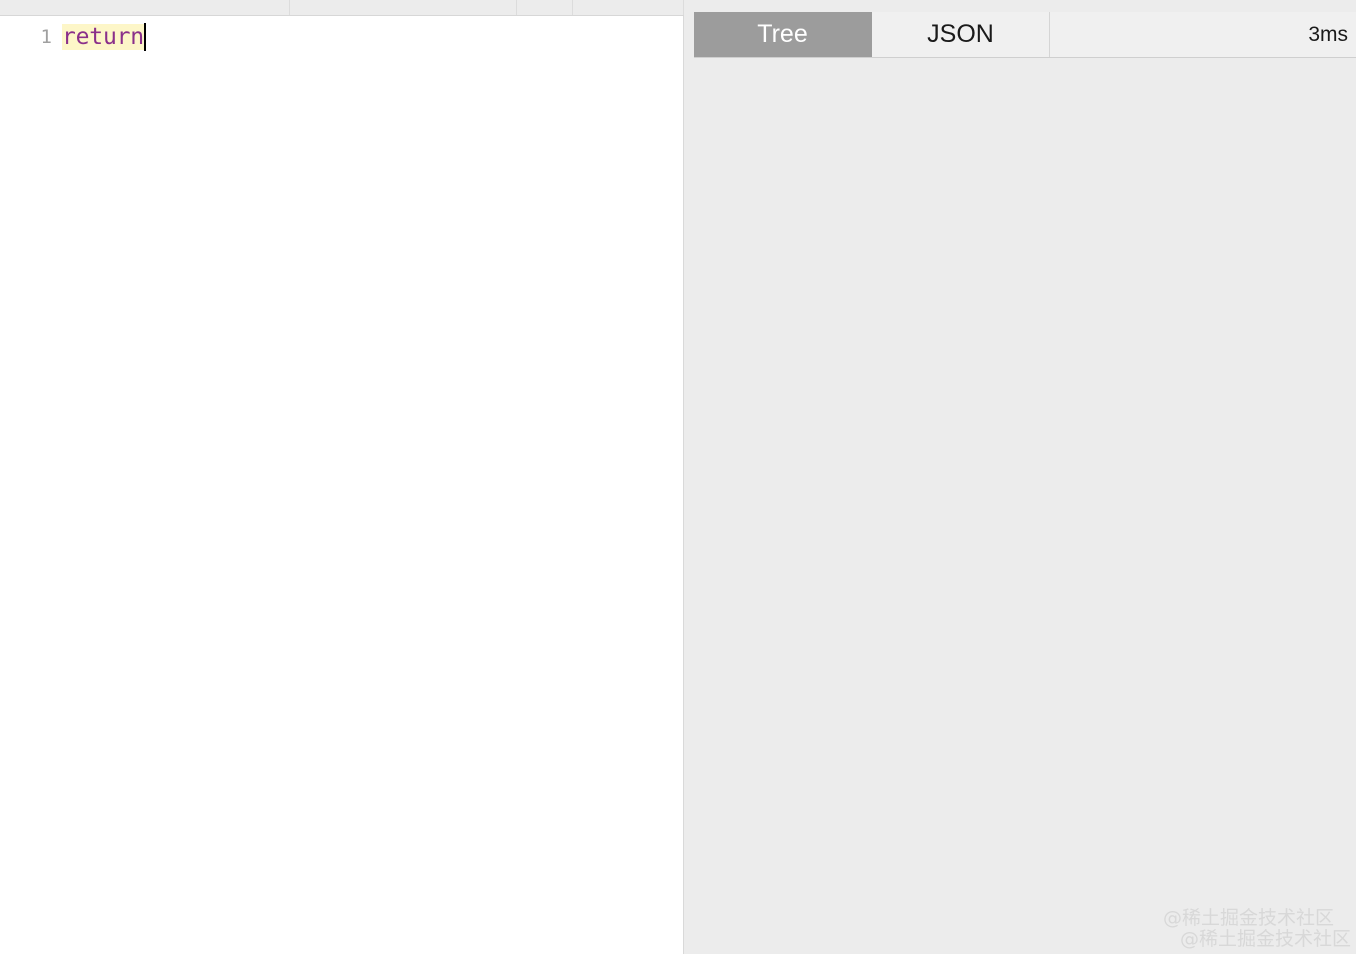  I want to click on parse-timing-label: 3ms, so click(1203, 34).